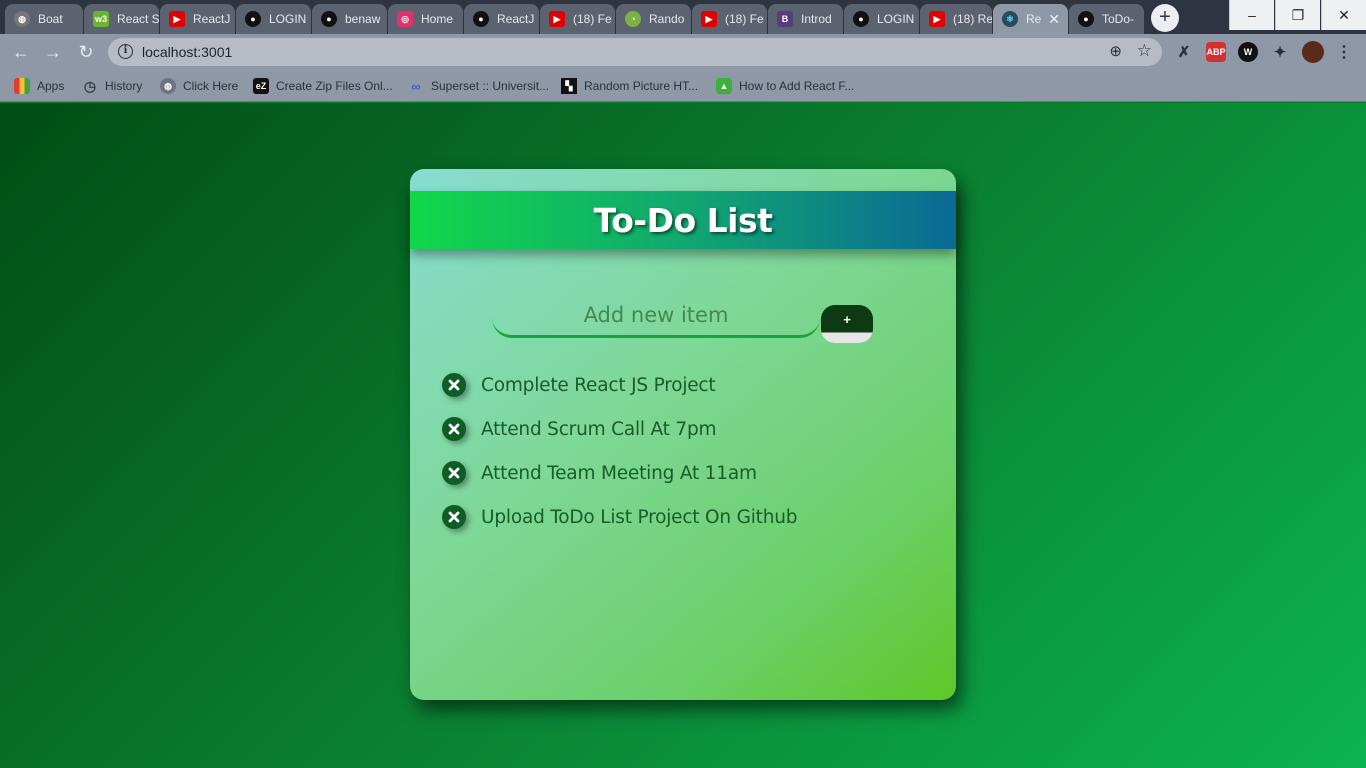 The image size is (1366, 768). I want to click on tab-youtube-re: ▶ (18) Re, so click(956, 19).